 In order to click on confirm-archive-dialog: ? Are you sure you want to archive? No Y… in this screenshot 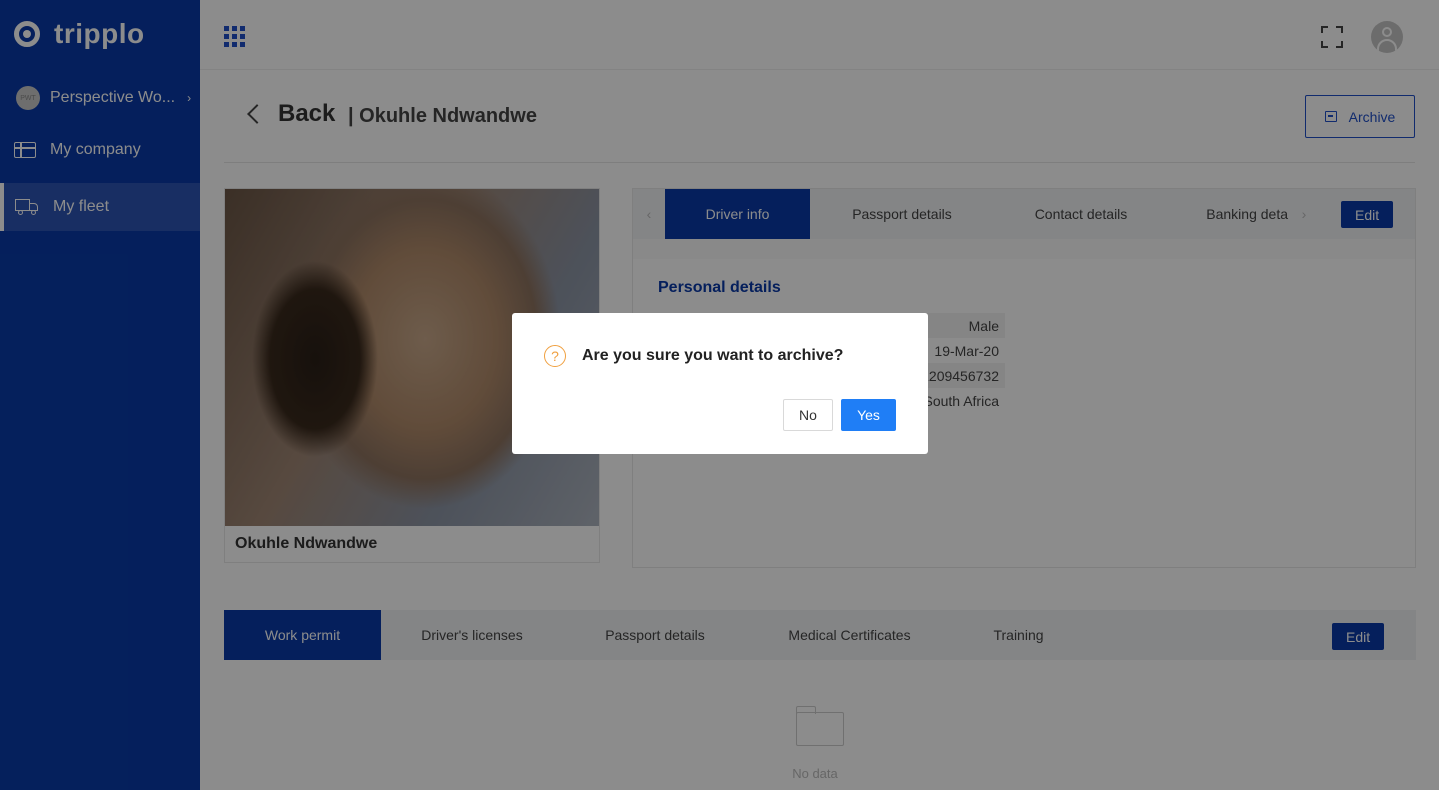, I will do `click(720, 383)`.